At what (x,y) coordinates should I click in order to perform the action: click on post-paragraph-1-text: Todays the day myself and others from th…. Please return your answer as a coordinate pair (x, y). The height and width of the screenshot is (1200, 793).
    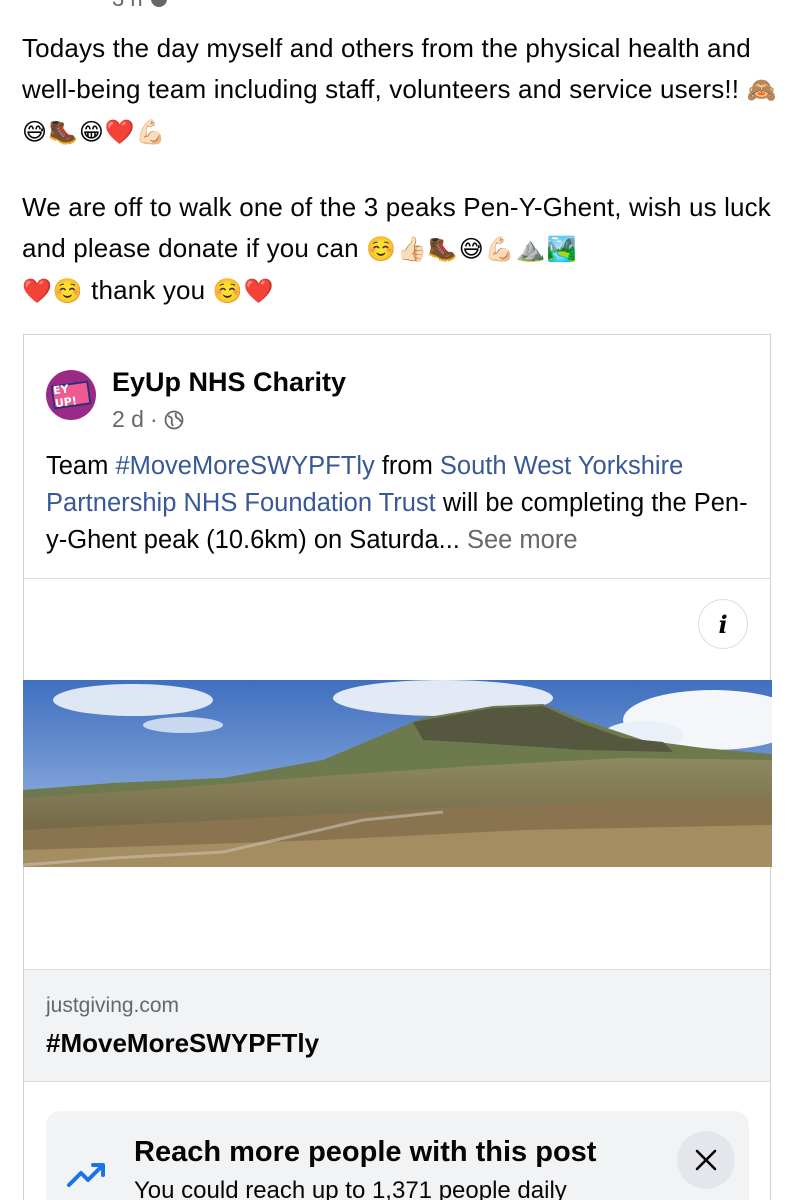
    Looking at the image, I should click on (386, 68).